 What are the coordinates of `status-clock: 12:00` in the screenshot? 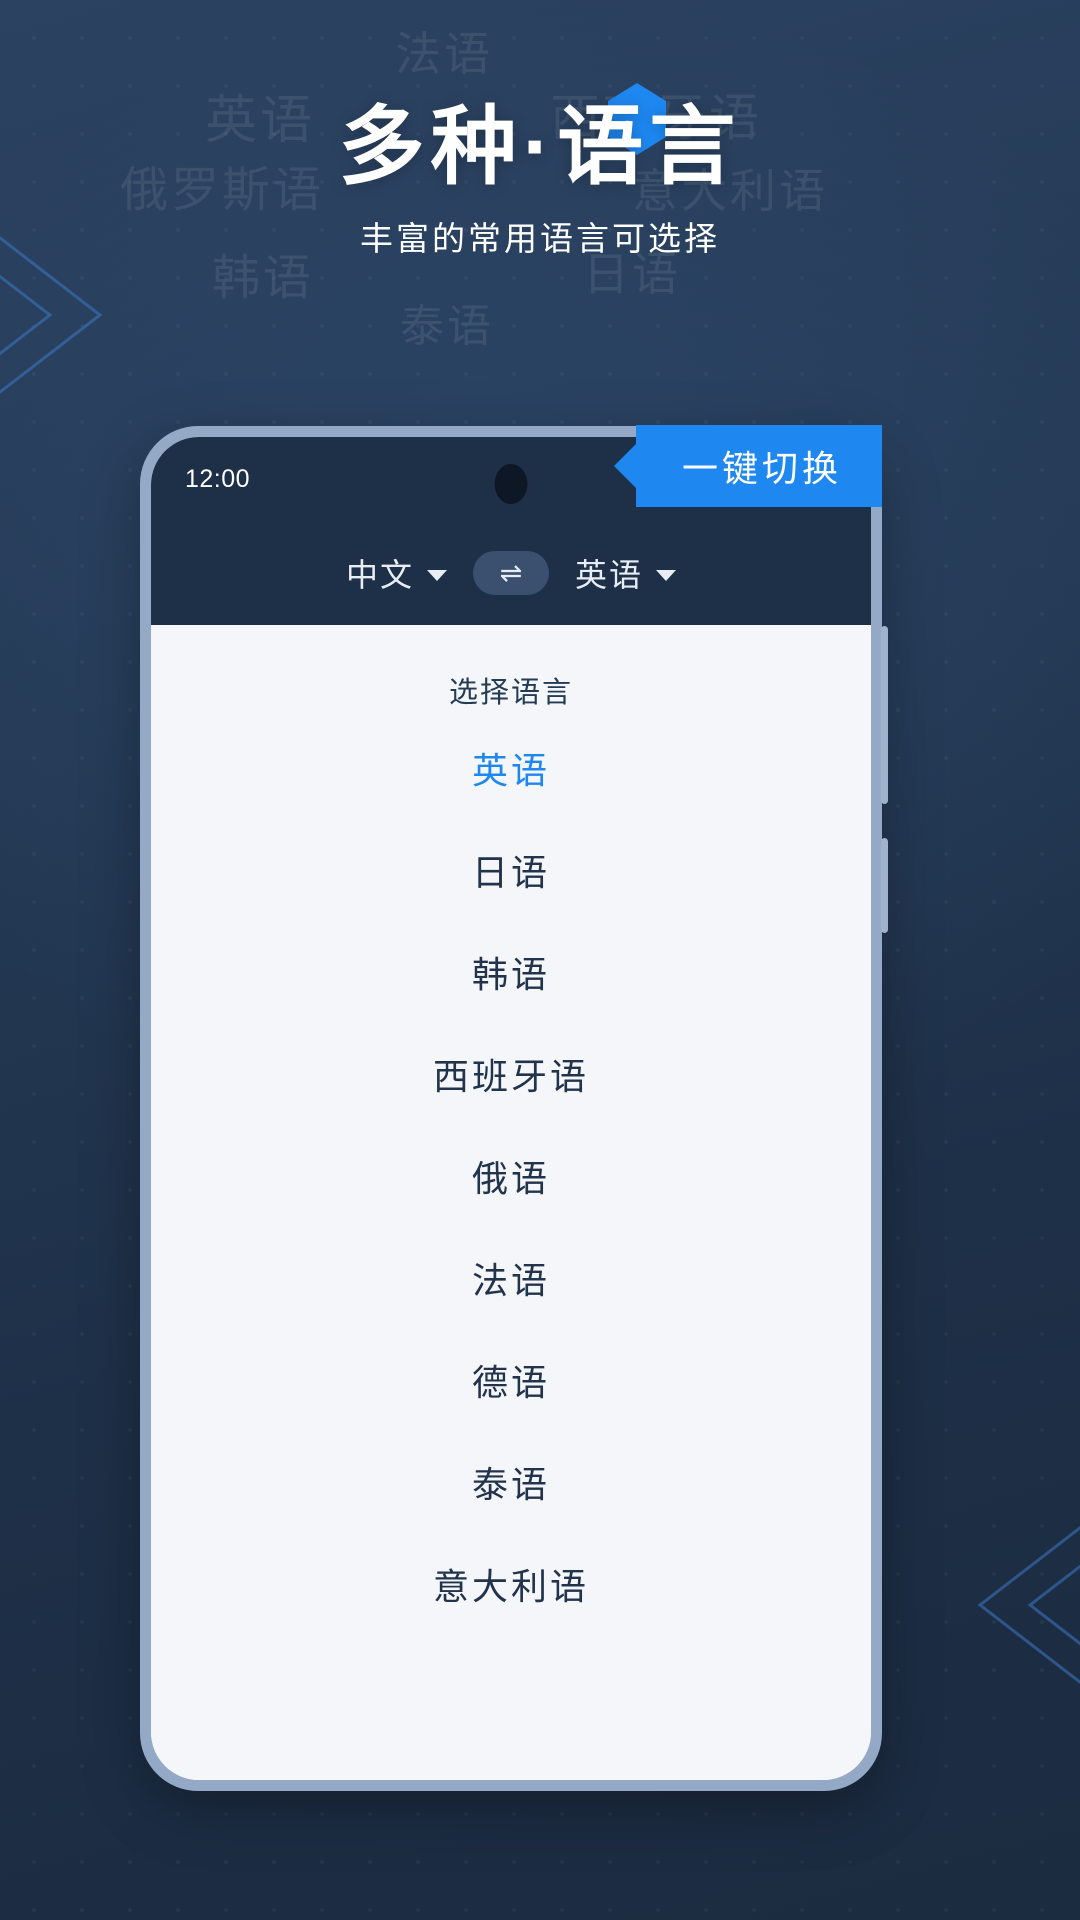 It's located at (218, 478).